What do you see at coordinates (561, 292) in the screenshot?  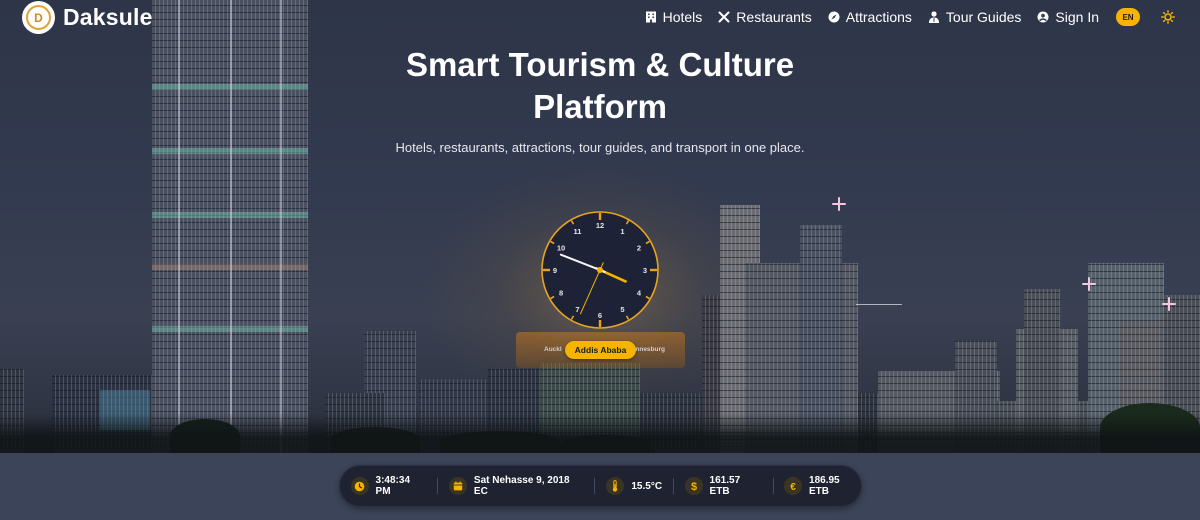 I see `clock-number: 8` at bounding box center [561, 292].